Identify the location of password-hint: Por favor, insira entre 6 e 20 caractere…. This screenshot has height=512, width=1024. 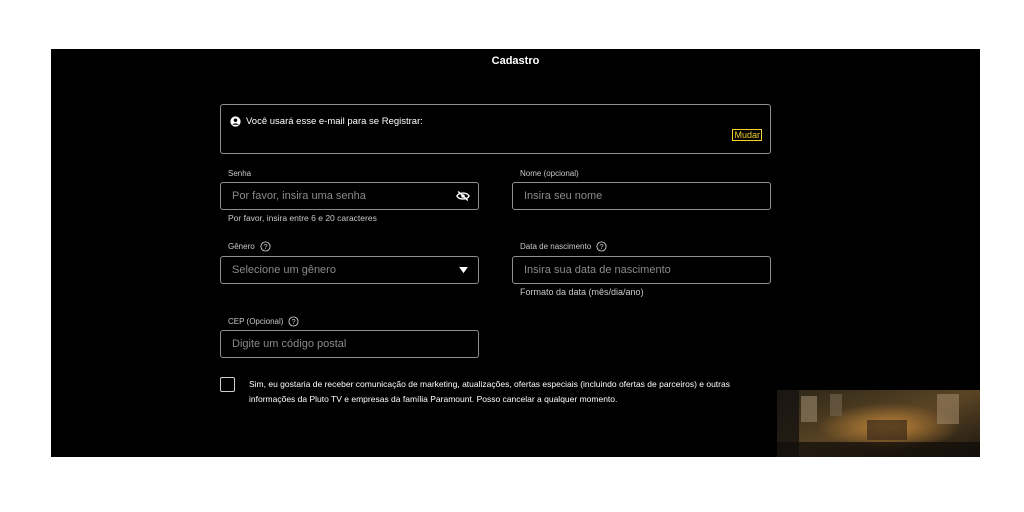
(302, 218).